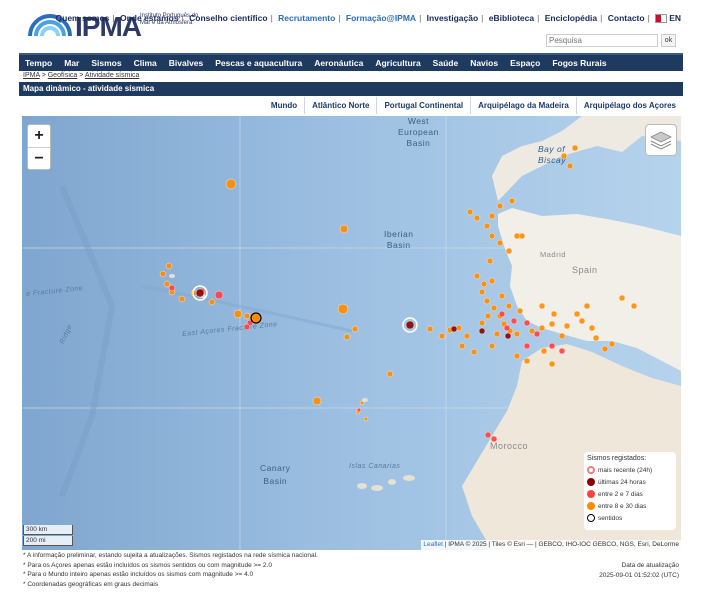 The image size is (703, 596). What do you see at coordinates (338, 63) in the screenshot?
I see `nav-aeronautica: Aeronáutica` at bounding box center [338, 63].